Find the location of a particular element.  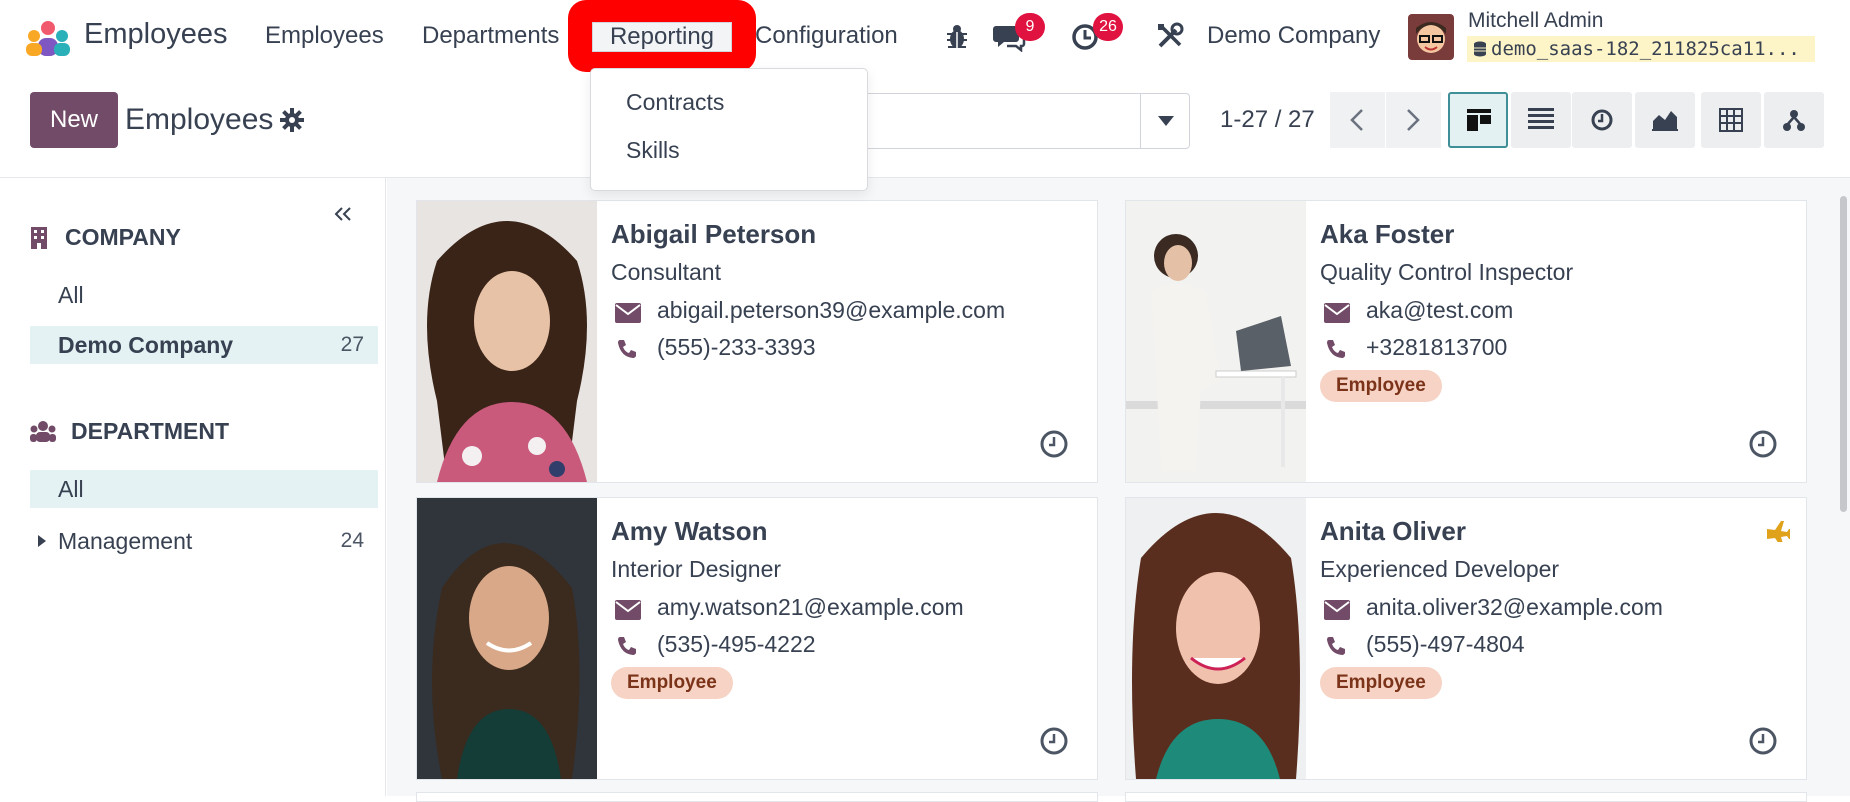

hierarchy-view-button is located at coordinates (1794, 120).